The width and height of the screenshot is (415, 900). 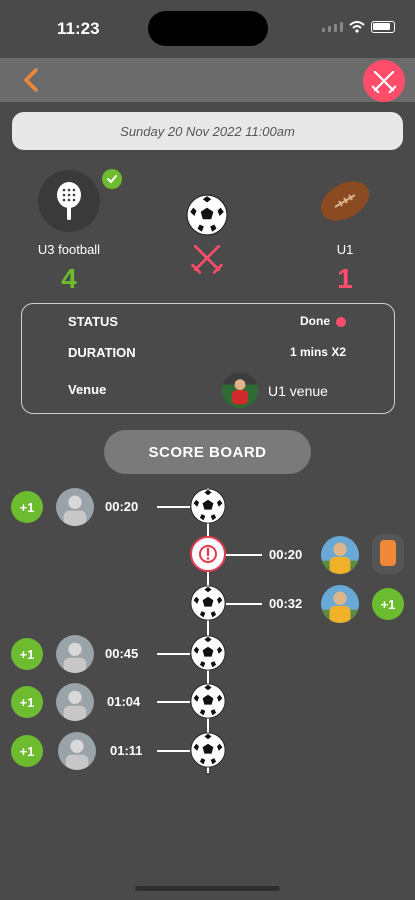 I want to click on status-value: Done, so click(x=323, y=321).